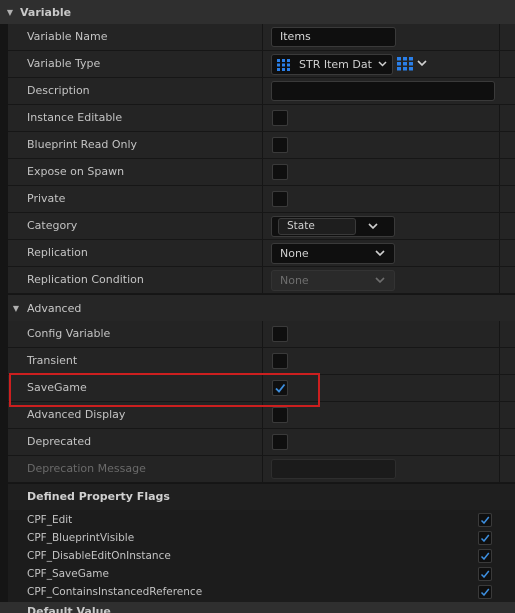 This screenshot has height=613, width=515. What do you see at coordinates (280, 145) in the screenshot?
I see `blueprint-read-only-checkbox` at bounding box center [280, 145].